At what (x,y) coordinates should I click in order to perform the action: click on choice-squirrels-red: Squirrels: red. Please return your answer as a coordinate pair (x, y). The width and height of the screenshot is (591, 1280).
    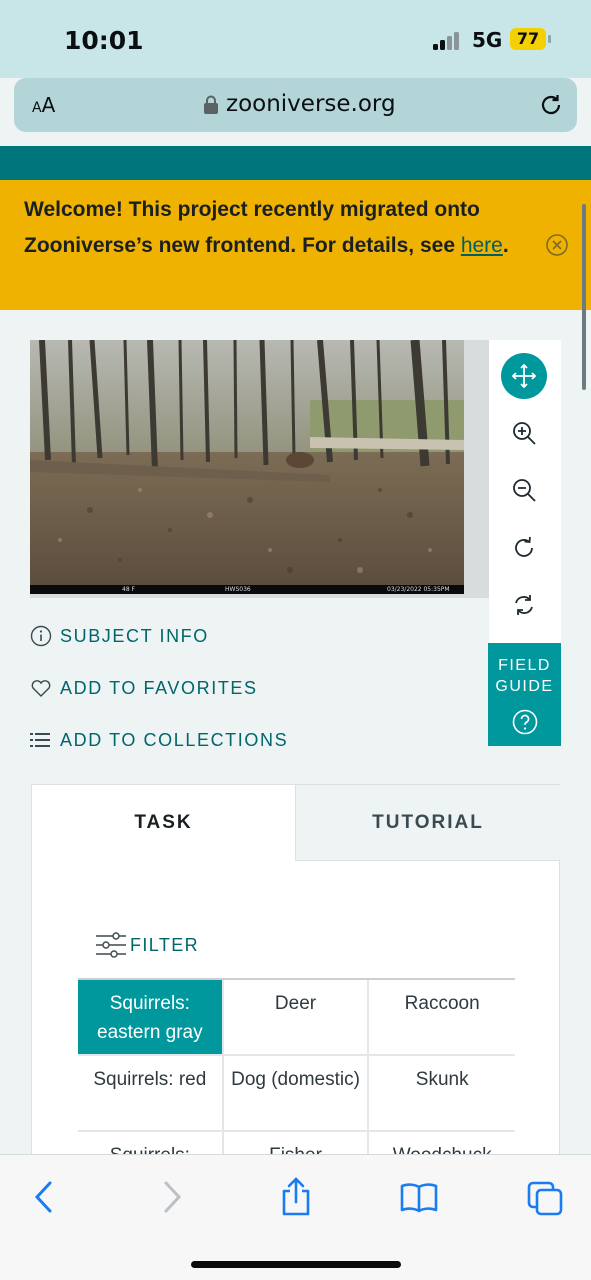
    Looking at the image, I should click on (151, 1093).